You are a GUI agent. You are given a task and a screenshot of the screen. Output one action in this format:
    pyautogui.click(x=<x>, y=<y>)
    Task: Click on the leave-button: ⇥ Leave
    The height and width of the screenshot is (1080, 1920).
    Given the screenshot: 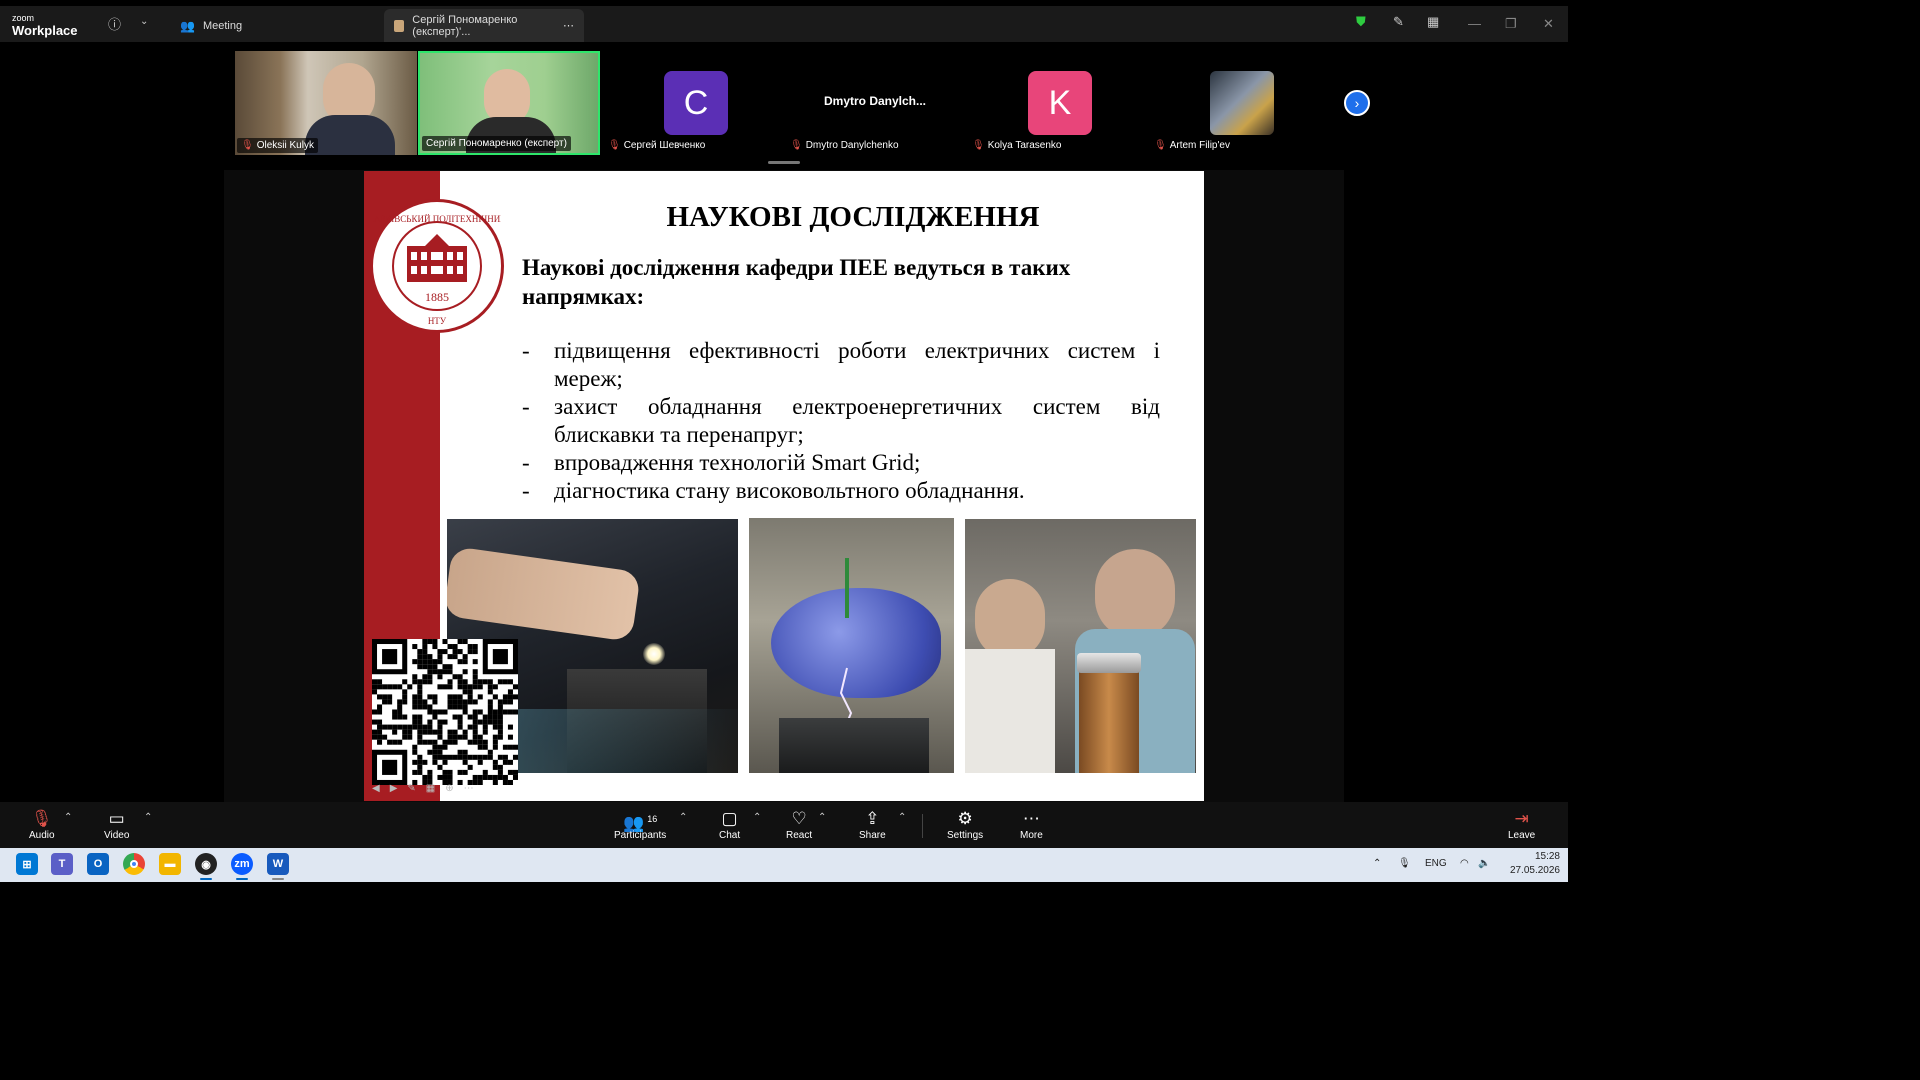 What is the action you would take?
    pyautogui.click(x=1521, y=824)
    